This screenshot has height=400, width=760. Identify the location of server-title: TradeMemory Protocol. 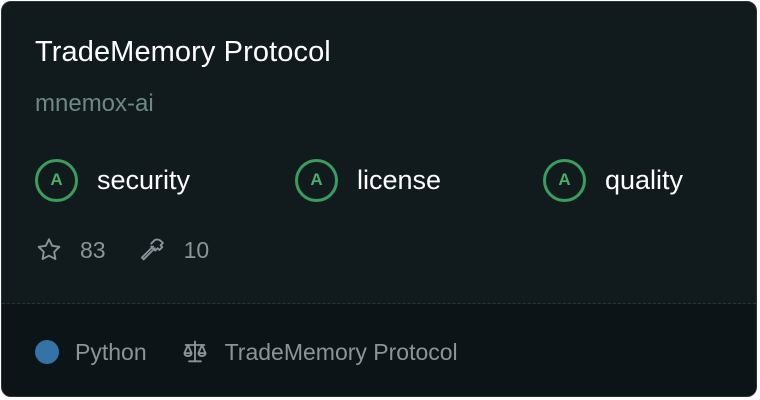
(183, 52).